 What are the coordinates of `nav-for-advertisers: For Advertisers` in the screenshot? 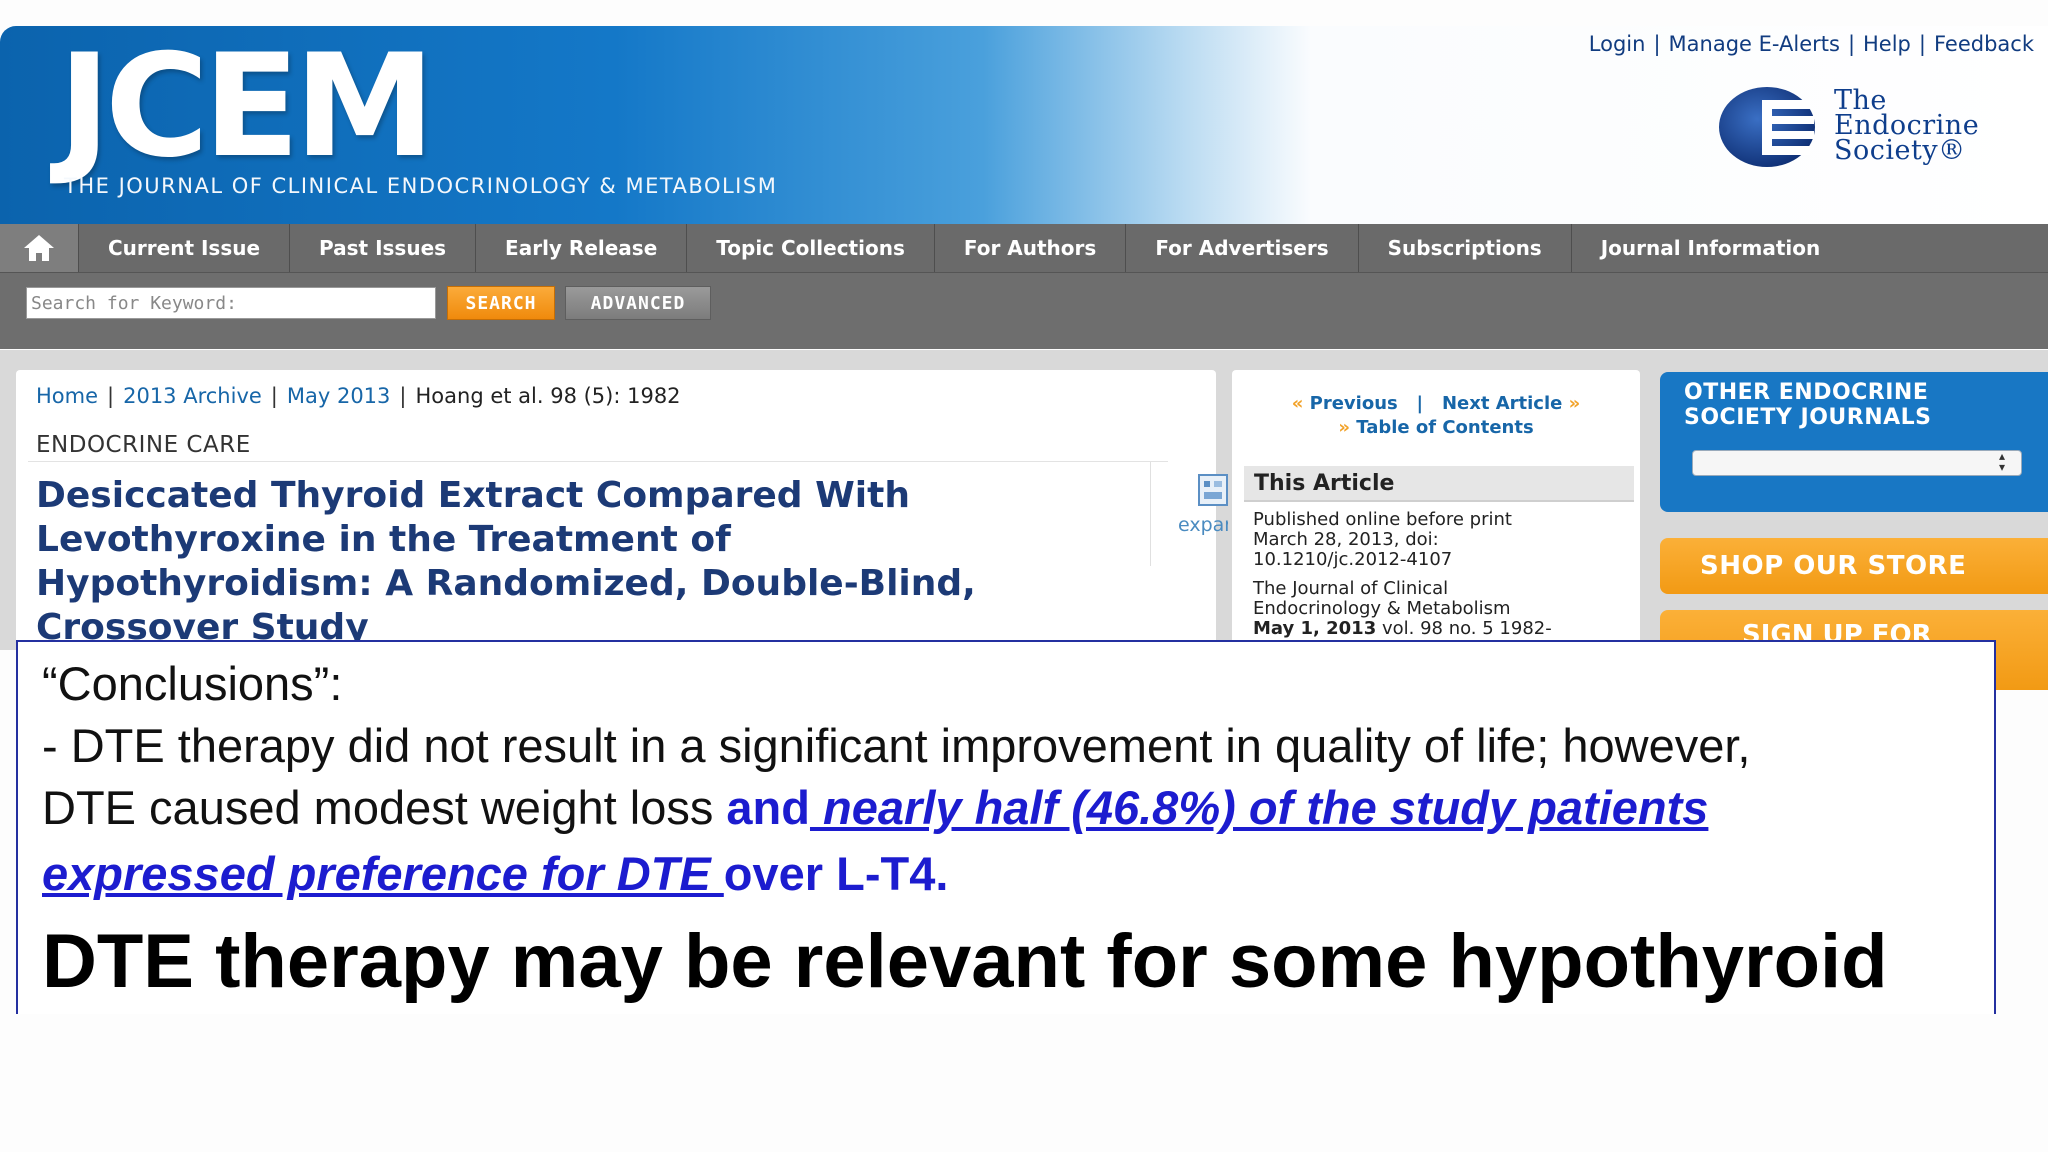 It's located at (1242, 248).